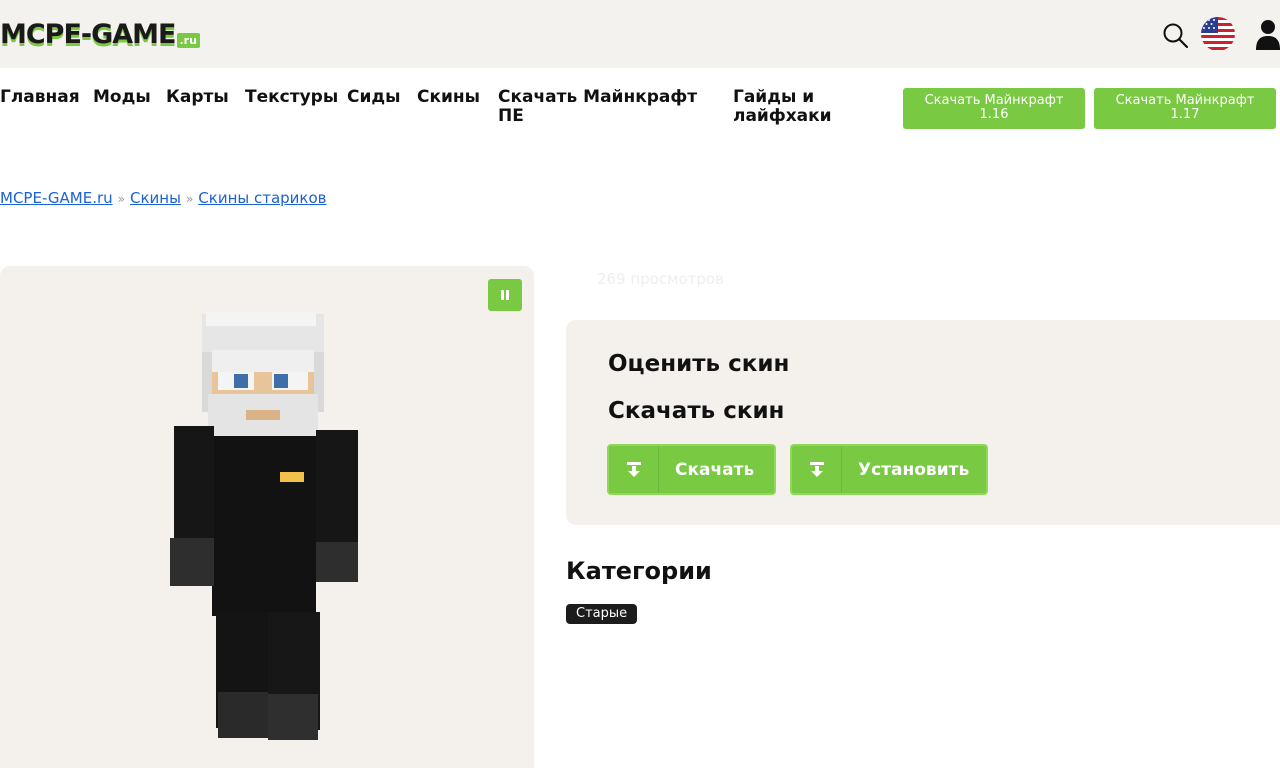  I want to click on install-skin-button: Установить, so click(889, 469).